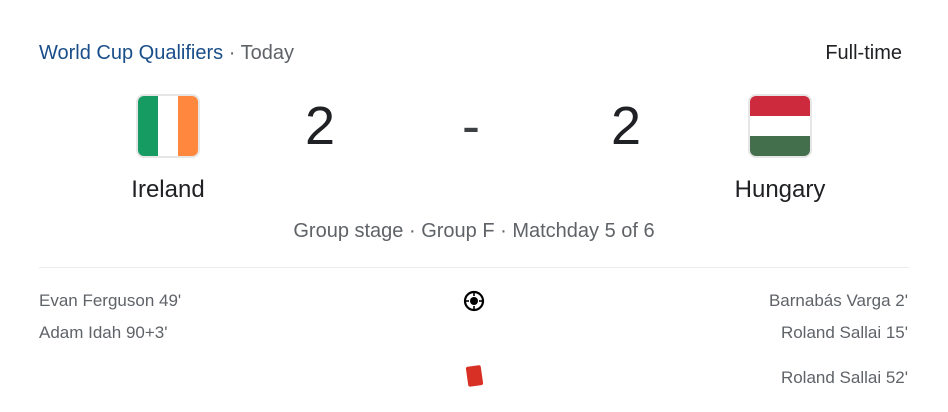 The height and width of the screenshot is (412, 948). What do you see at coordinates (474, 267) in the screenshot?
I see `divider` at bounding box center [474, 267].